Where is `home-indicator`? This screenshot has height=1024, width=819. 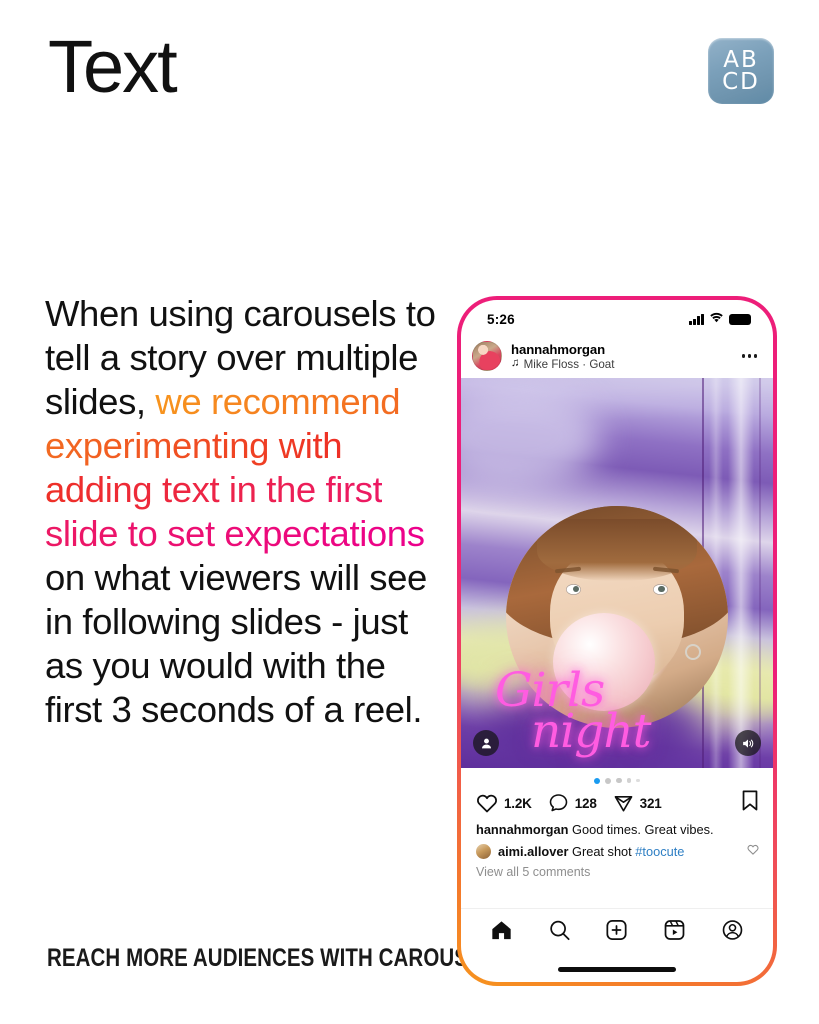
home-indicator is located at coordinates (617, 969).